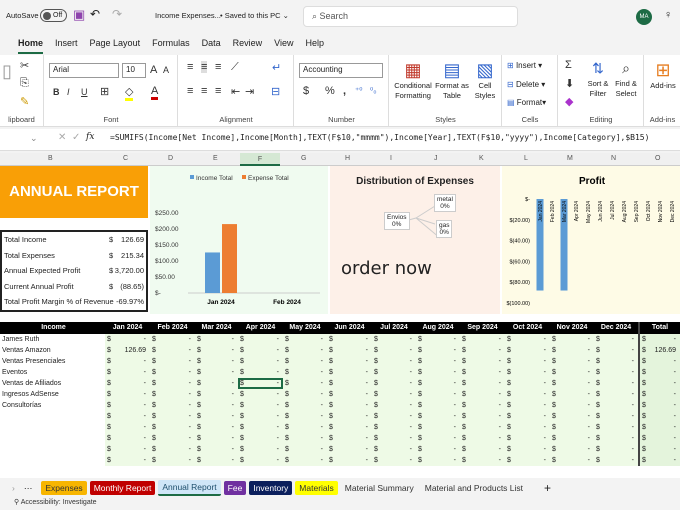 The height and width of the screenshot is (510, 680). Describe the element at coordinates (358, 90) in the screenshot. I see `increase-decimal-icon: ⁺⁰` at that location.